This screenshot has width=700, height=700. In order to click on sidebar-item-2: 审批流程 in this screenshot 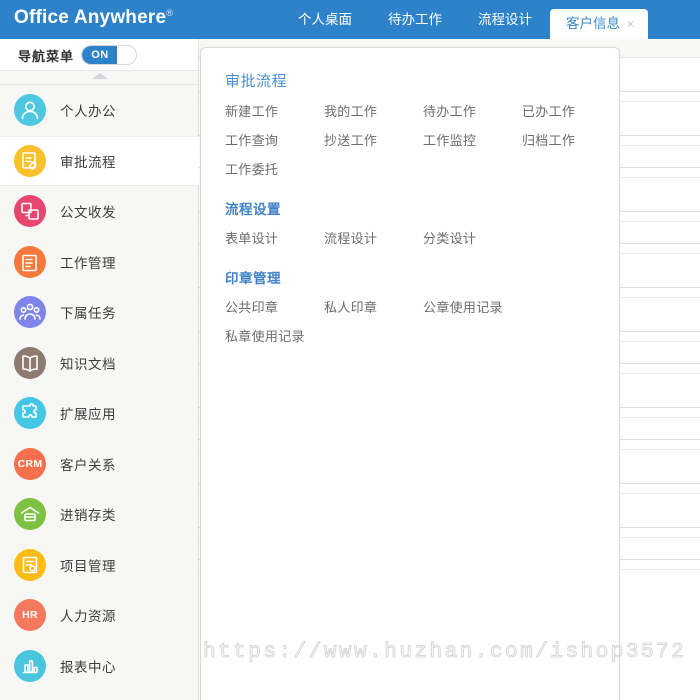, I will do `click(99, 160)`.